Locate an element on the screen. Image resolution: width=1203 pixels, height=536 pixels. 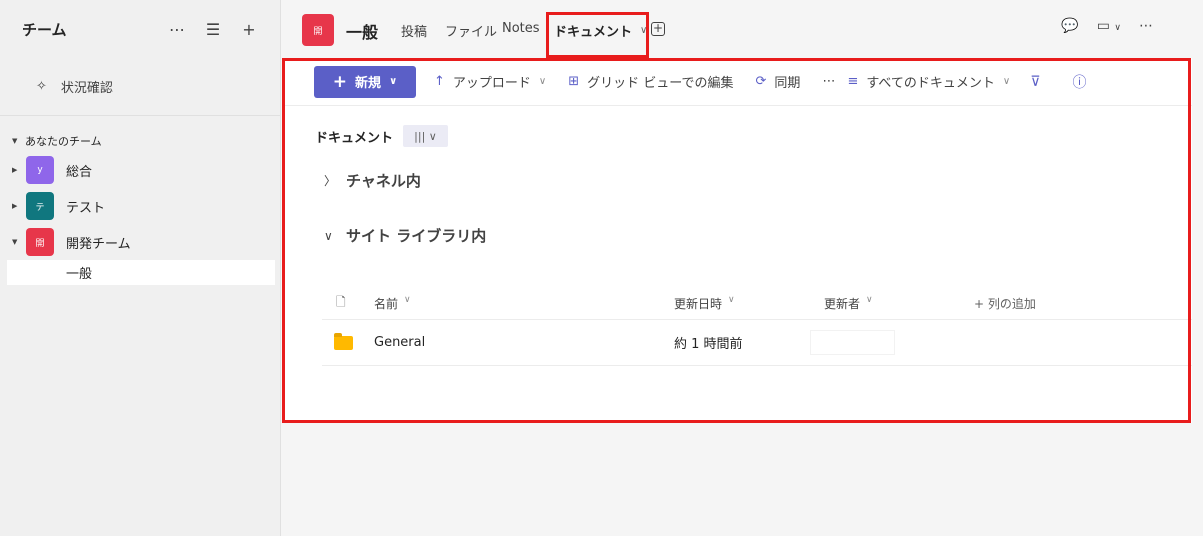
sync-label: 同期 is located at coordinates (787, 83).